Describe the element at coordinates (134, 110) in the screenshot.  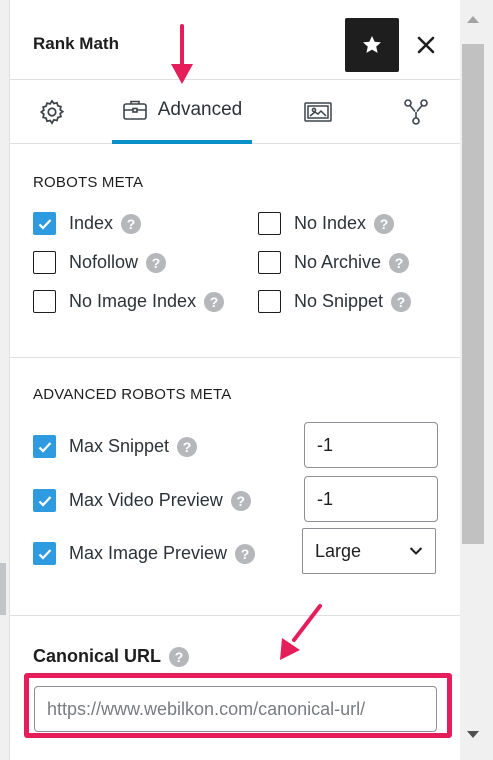
I see `briefcase-icon` at that location.